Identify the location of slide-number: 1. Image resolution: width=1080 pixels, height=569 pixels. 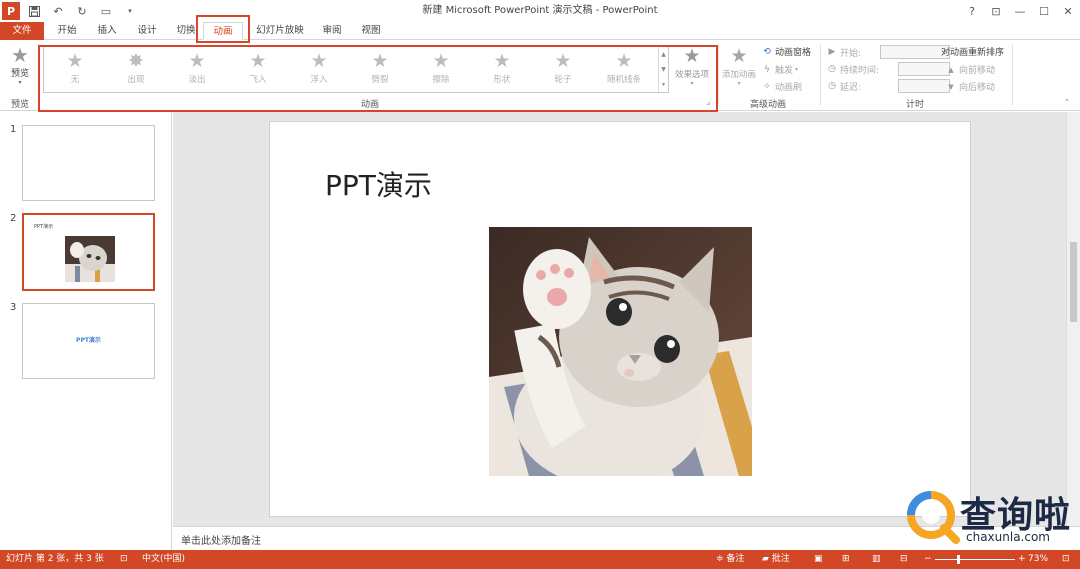
(13, 129).